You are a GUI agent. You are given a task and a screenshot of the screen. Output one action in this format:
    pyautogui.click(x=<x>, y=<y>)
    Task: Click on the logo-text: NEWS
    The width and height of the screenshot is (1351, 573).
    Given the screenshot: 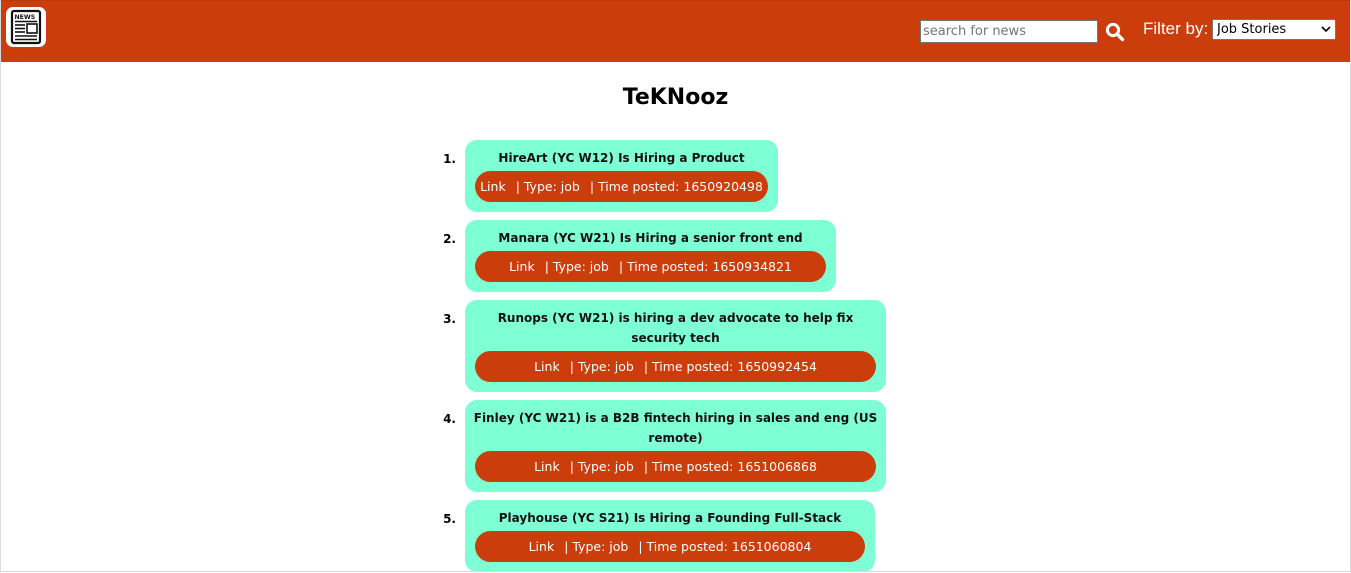 What is the action you would take?
    pyautogui.click(x=25, y=17)
    